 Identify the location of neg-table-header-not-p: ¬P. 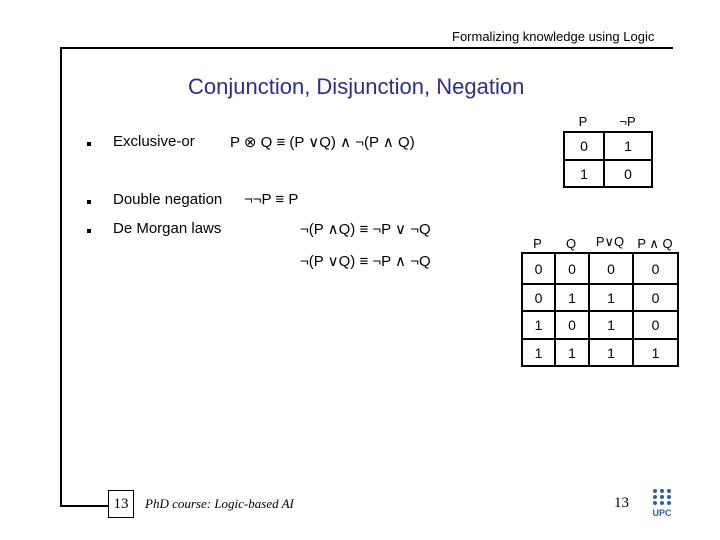
(627, 121).